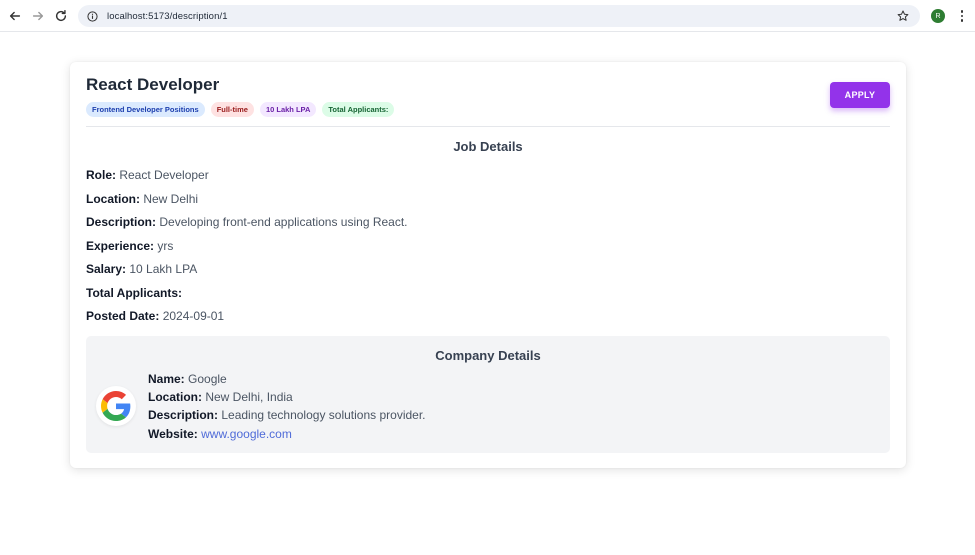 This screenshot has height=555, width=975. I want to click on detail-location-label: Location:, so click(113, 199).